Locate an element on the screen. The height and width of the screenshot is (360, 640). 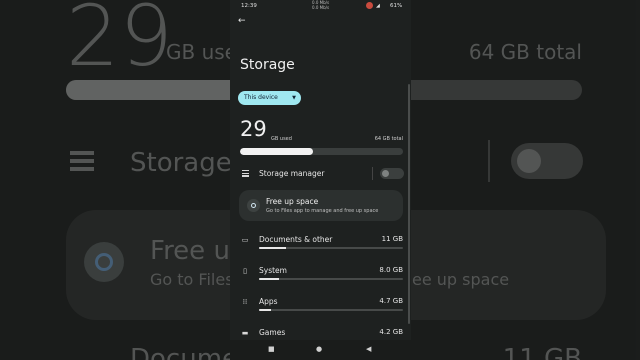
battery-level: 61% is located at coordinates (396, 6).